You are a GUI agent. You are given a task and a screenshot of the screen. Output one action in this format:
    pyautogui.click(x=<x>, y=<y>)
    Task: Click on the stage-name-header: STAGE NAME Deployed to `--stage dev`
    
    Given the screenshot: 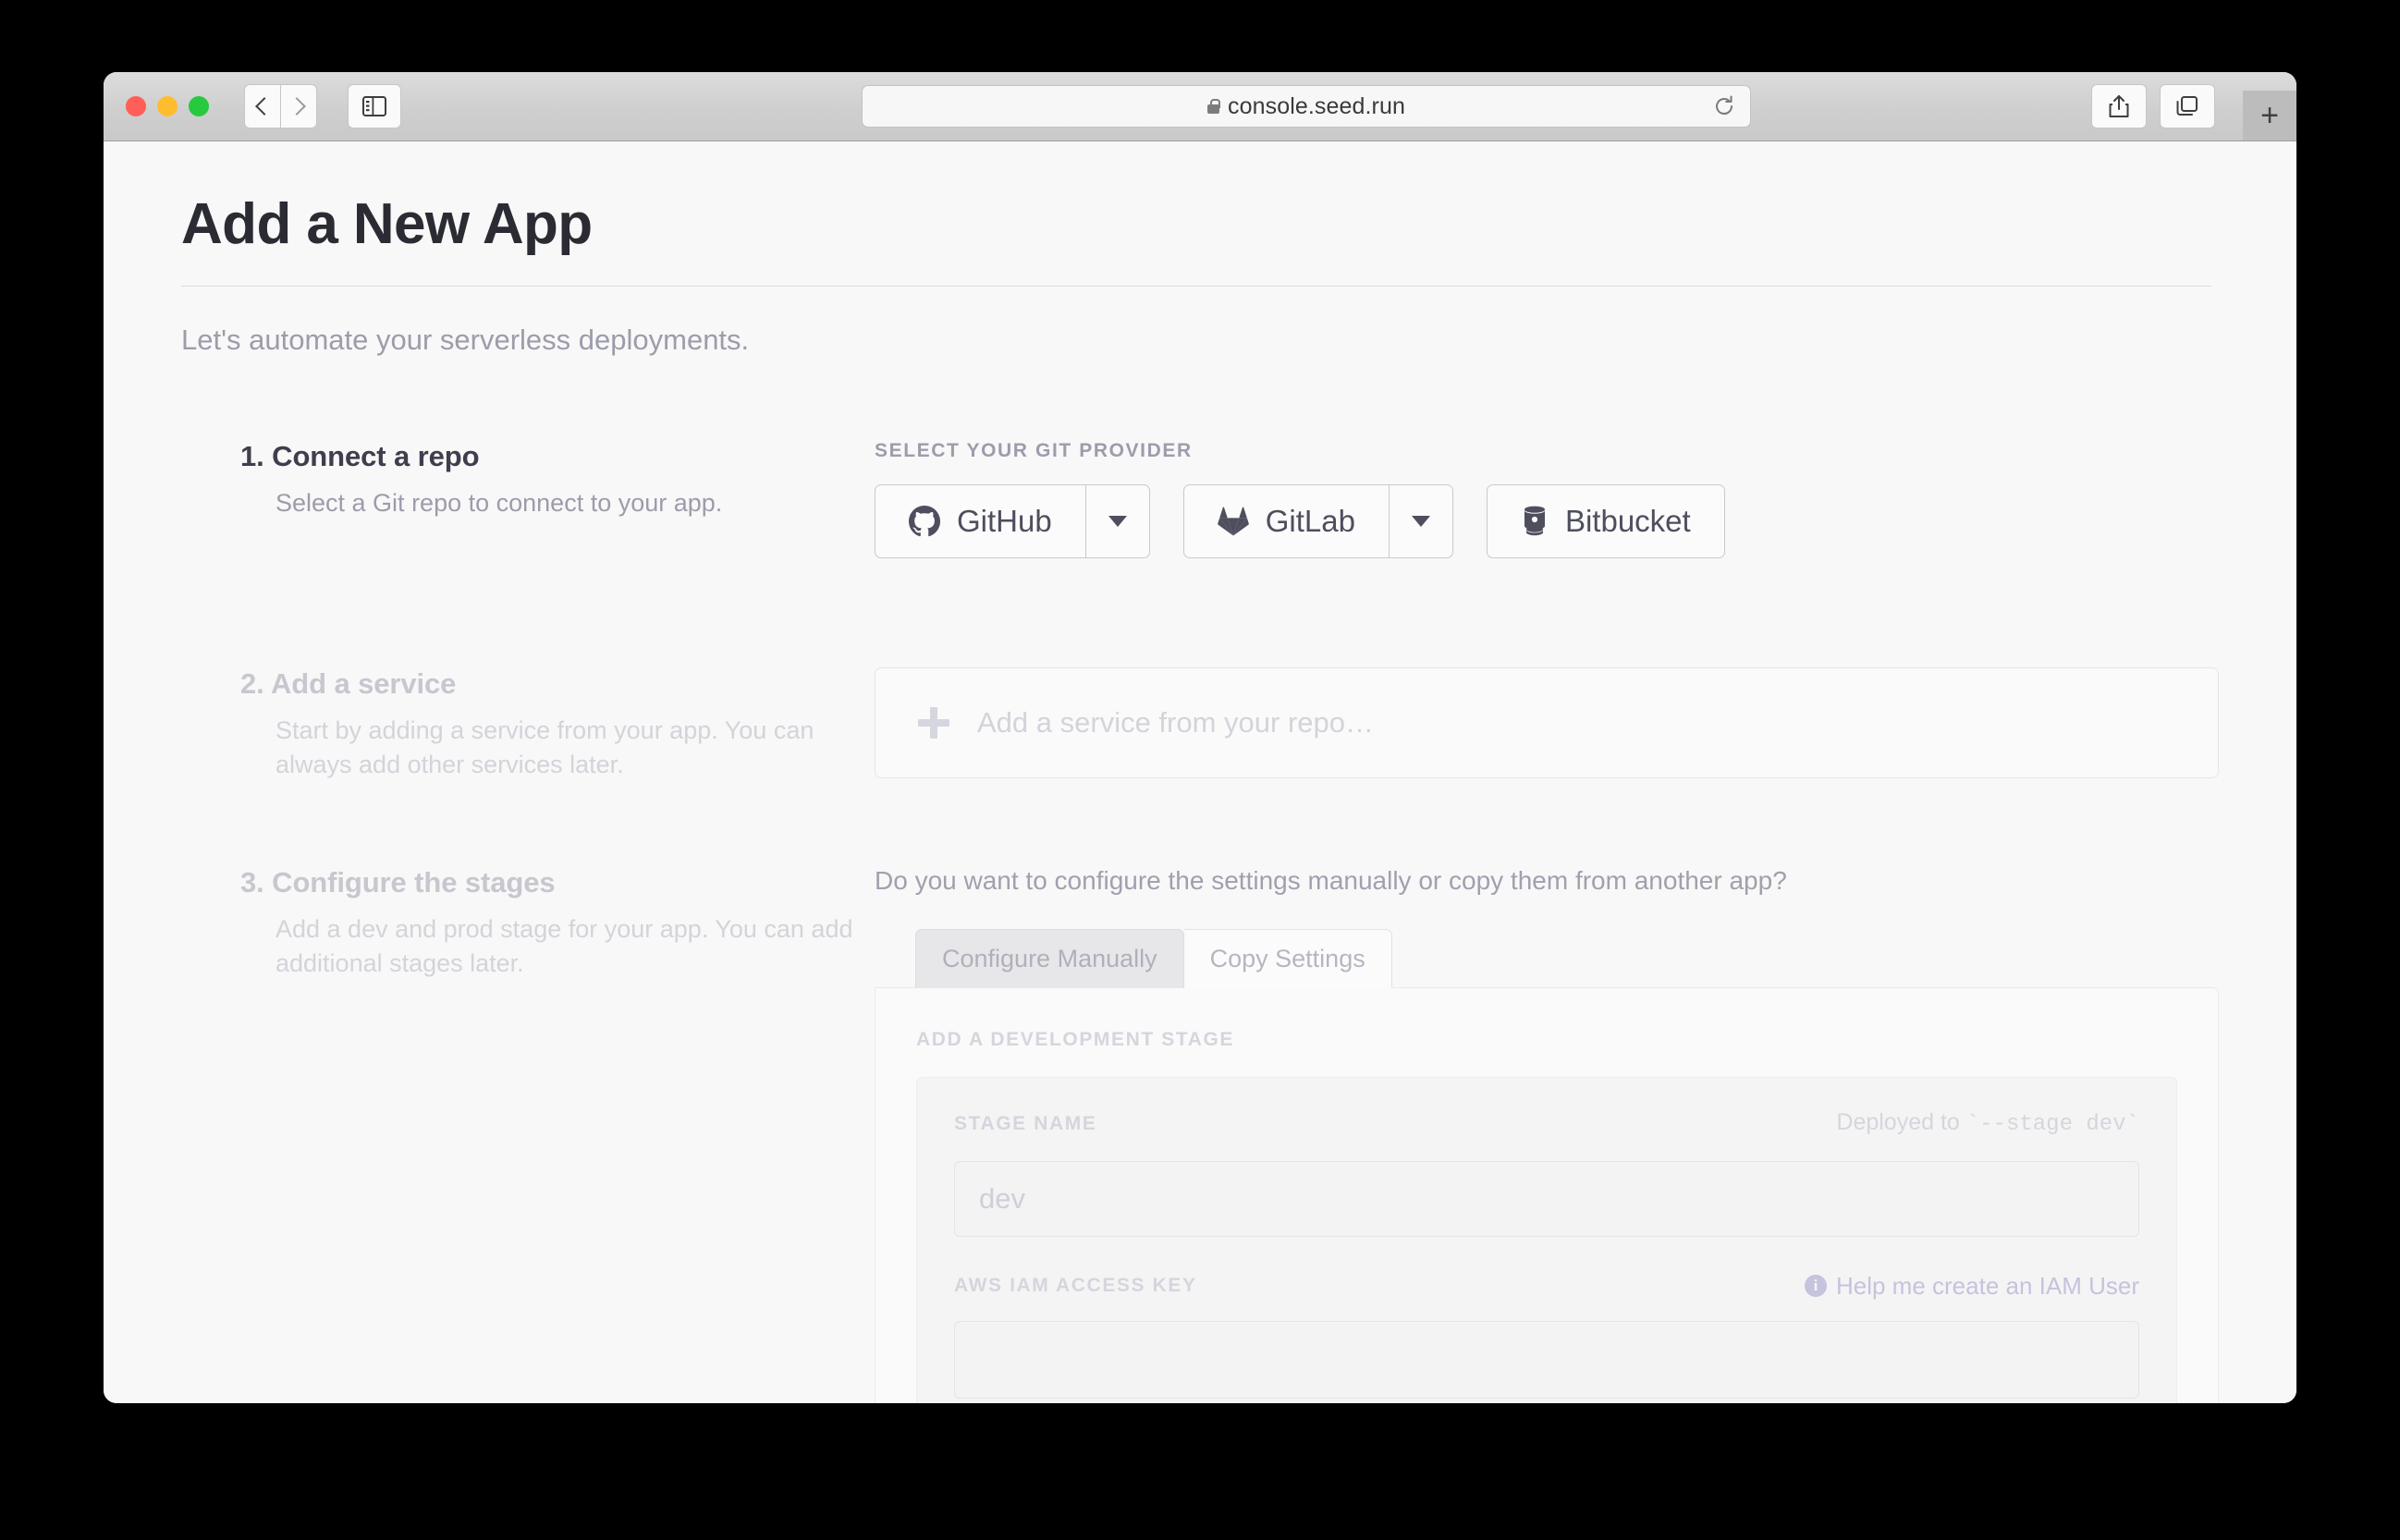 What is the action you would take?
    pyautogui.click(x=1547, y=1123)
    